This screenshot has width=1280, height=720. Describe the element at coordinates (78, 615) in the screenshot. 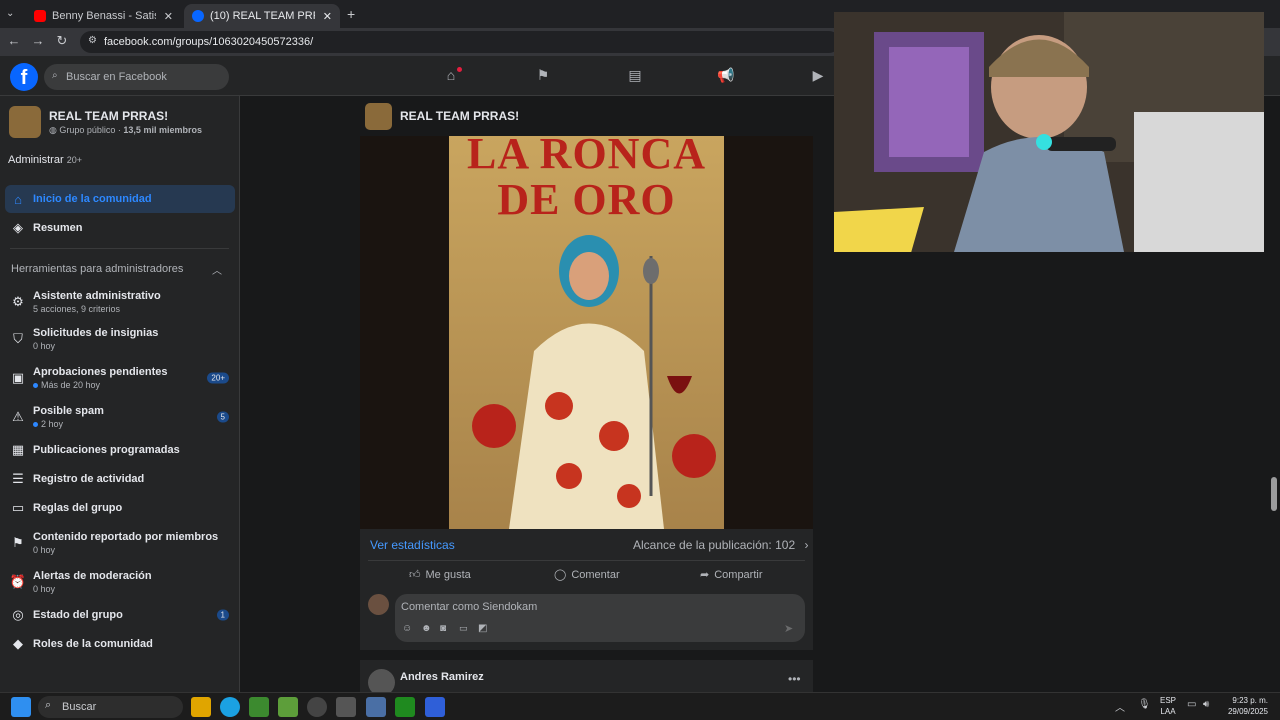

I see `sidebar-item-label: Estado del grupo` at that location.